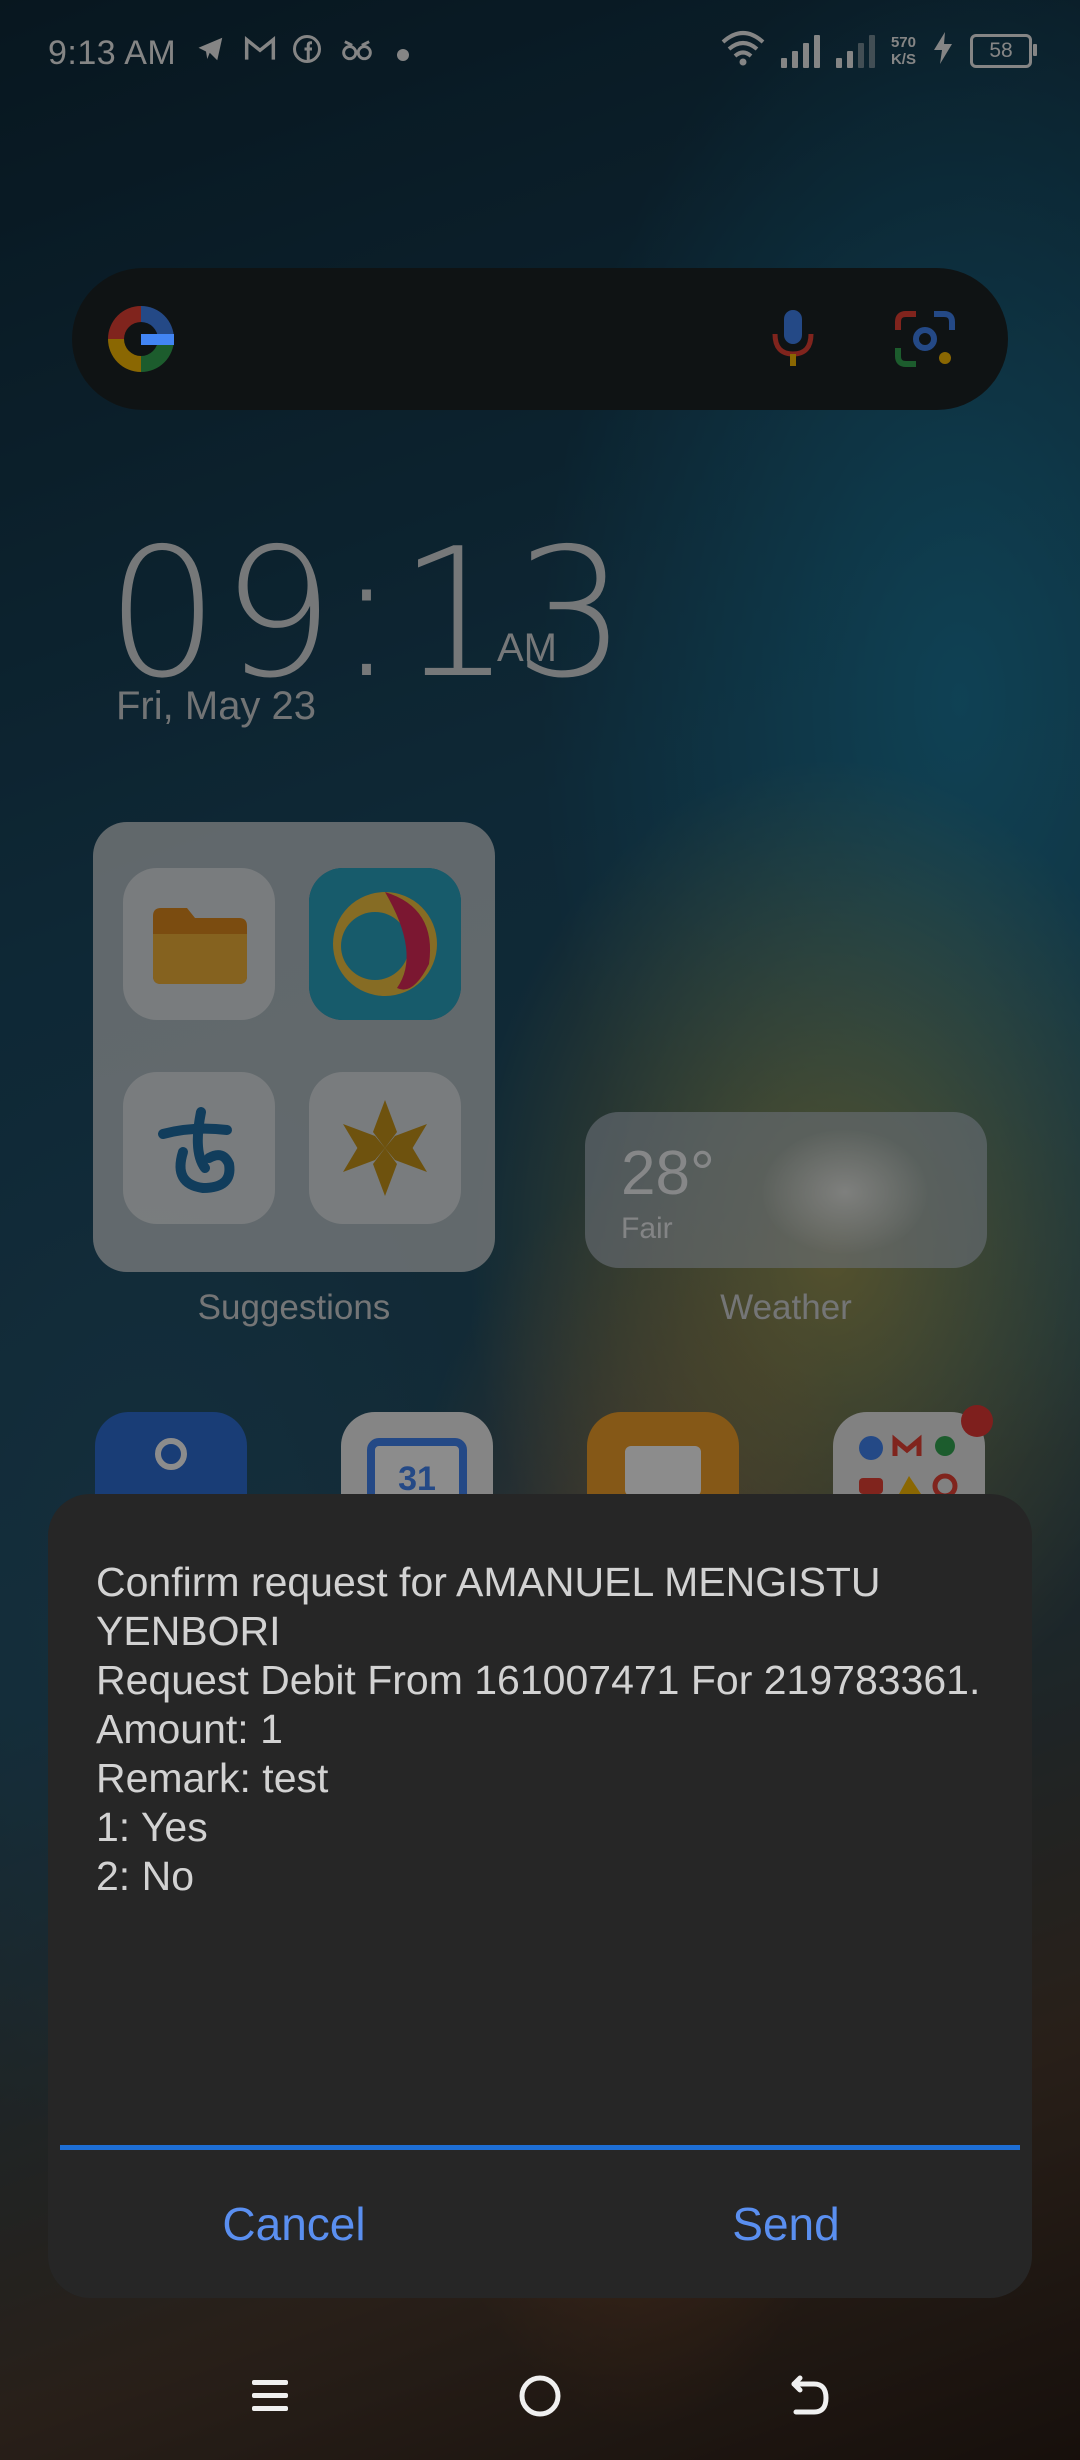 The height and width of the screenshot is (2460, 1080). What do you see at coordinates (417, 1479) in the screenshot?
I see `svg-text: 31` at bounding box center [417, 1479].